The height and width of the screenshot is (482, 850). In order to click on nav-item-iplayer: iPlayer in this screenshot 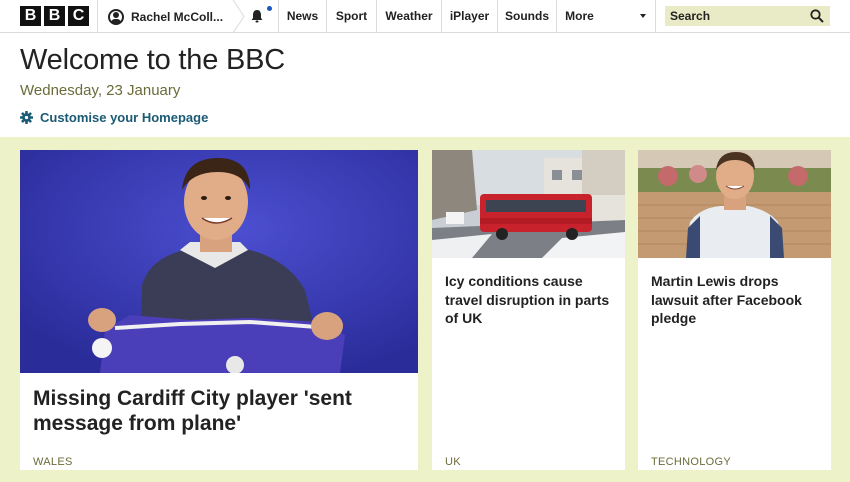, I will do `click(469, 16)`.